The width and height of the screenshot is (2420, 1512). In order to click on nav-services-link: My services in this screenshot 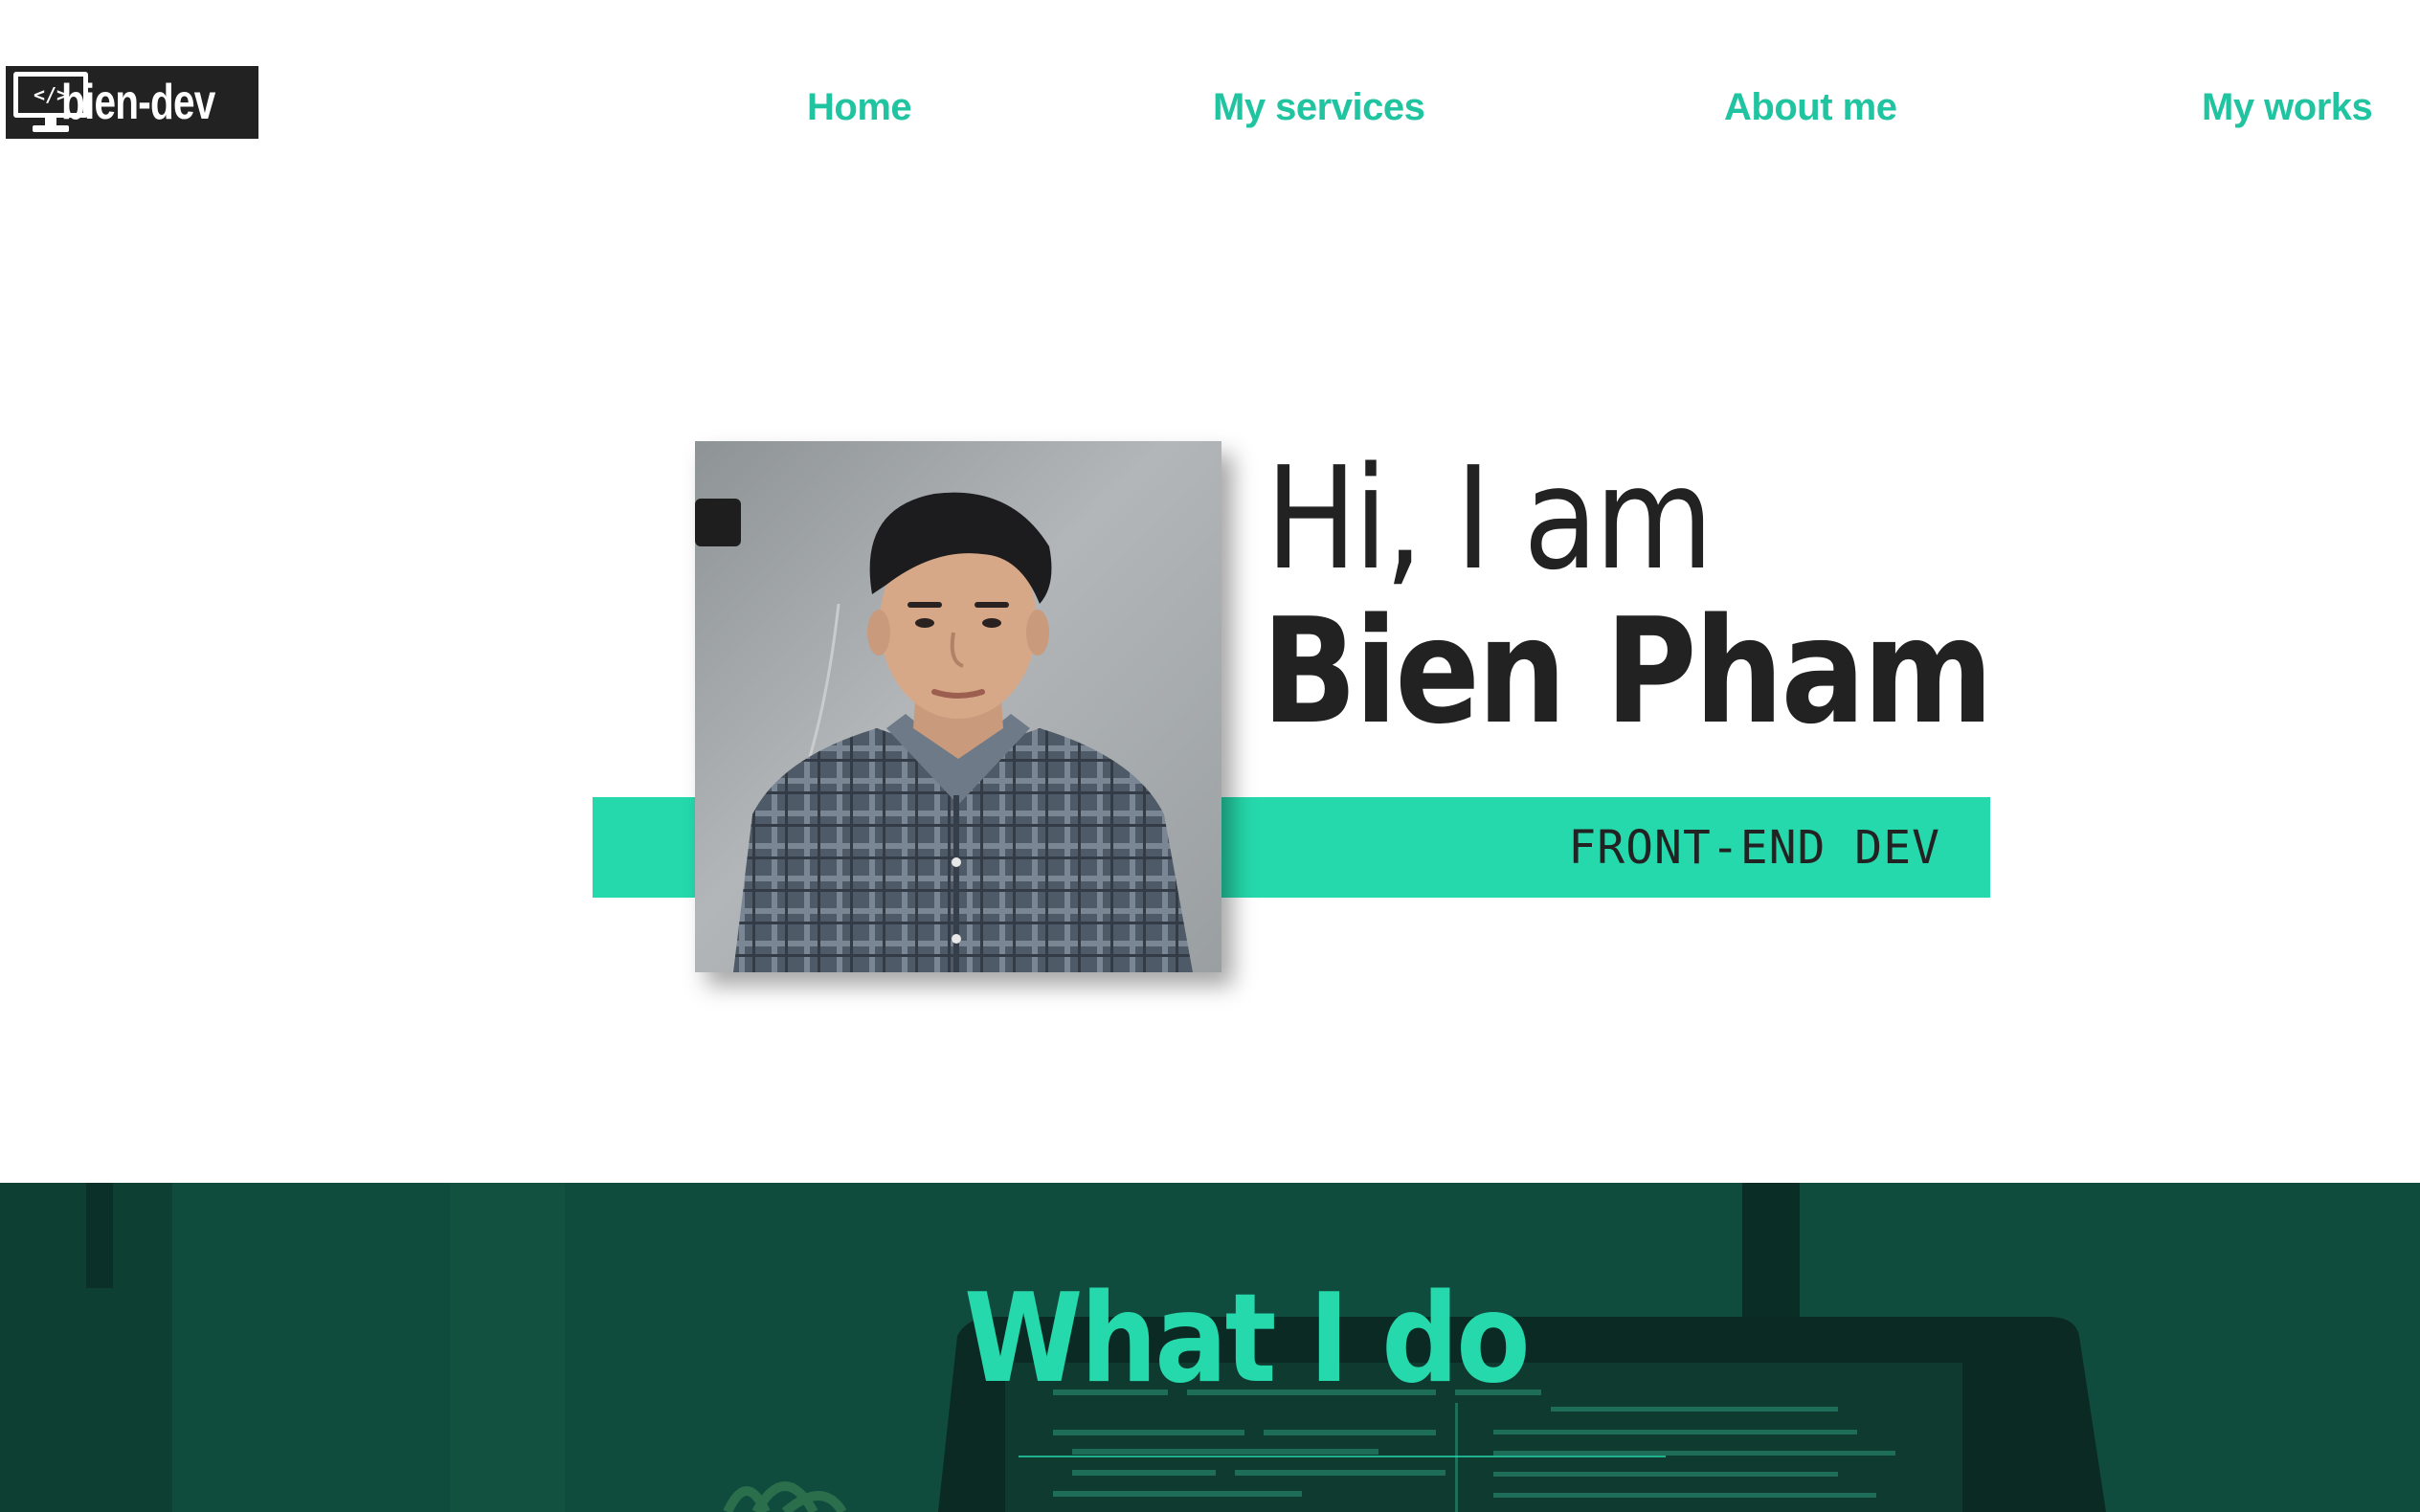, I will do `click(1319, 107)`.